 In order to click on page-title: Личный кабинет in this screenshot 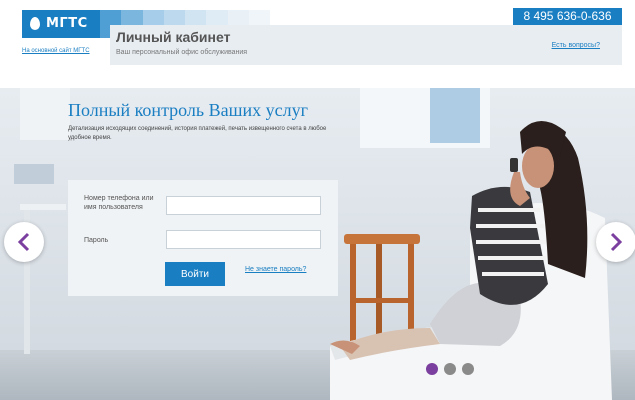, I will do `click(173, 37)`.